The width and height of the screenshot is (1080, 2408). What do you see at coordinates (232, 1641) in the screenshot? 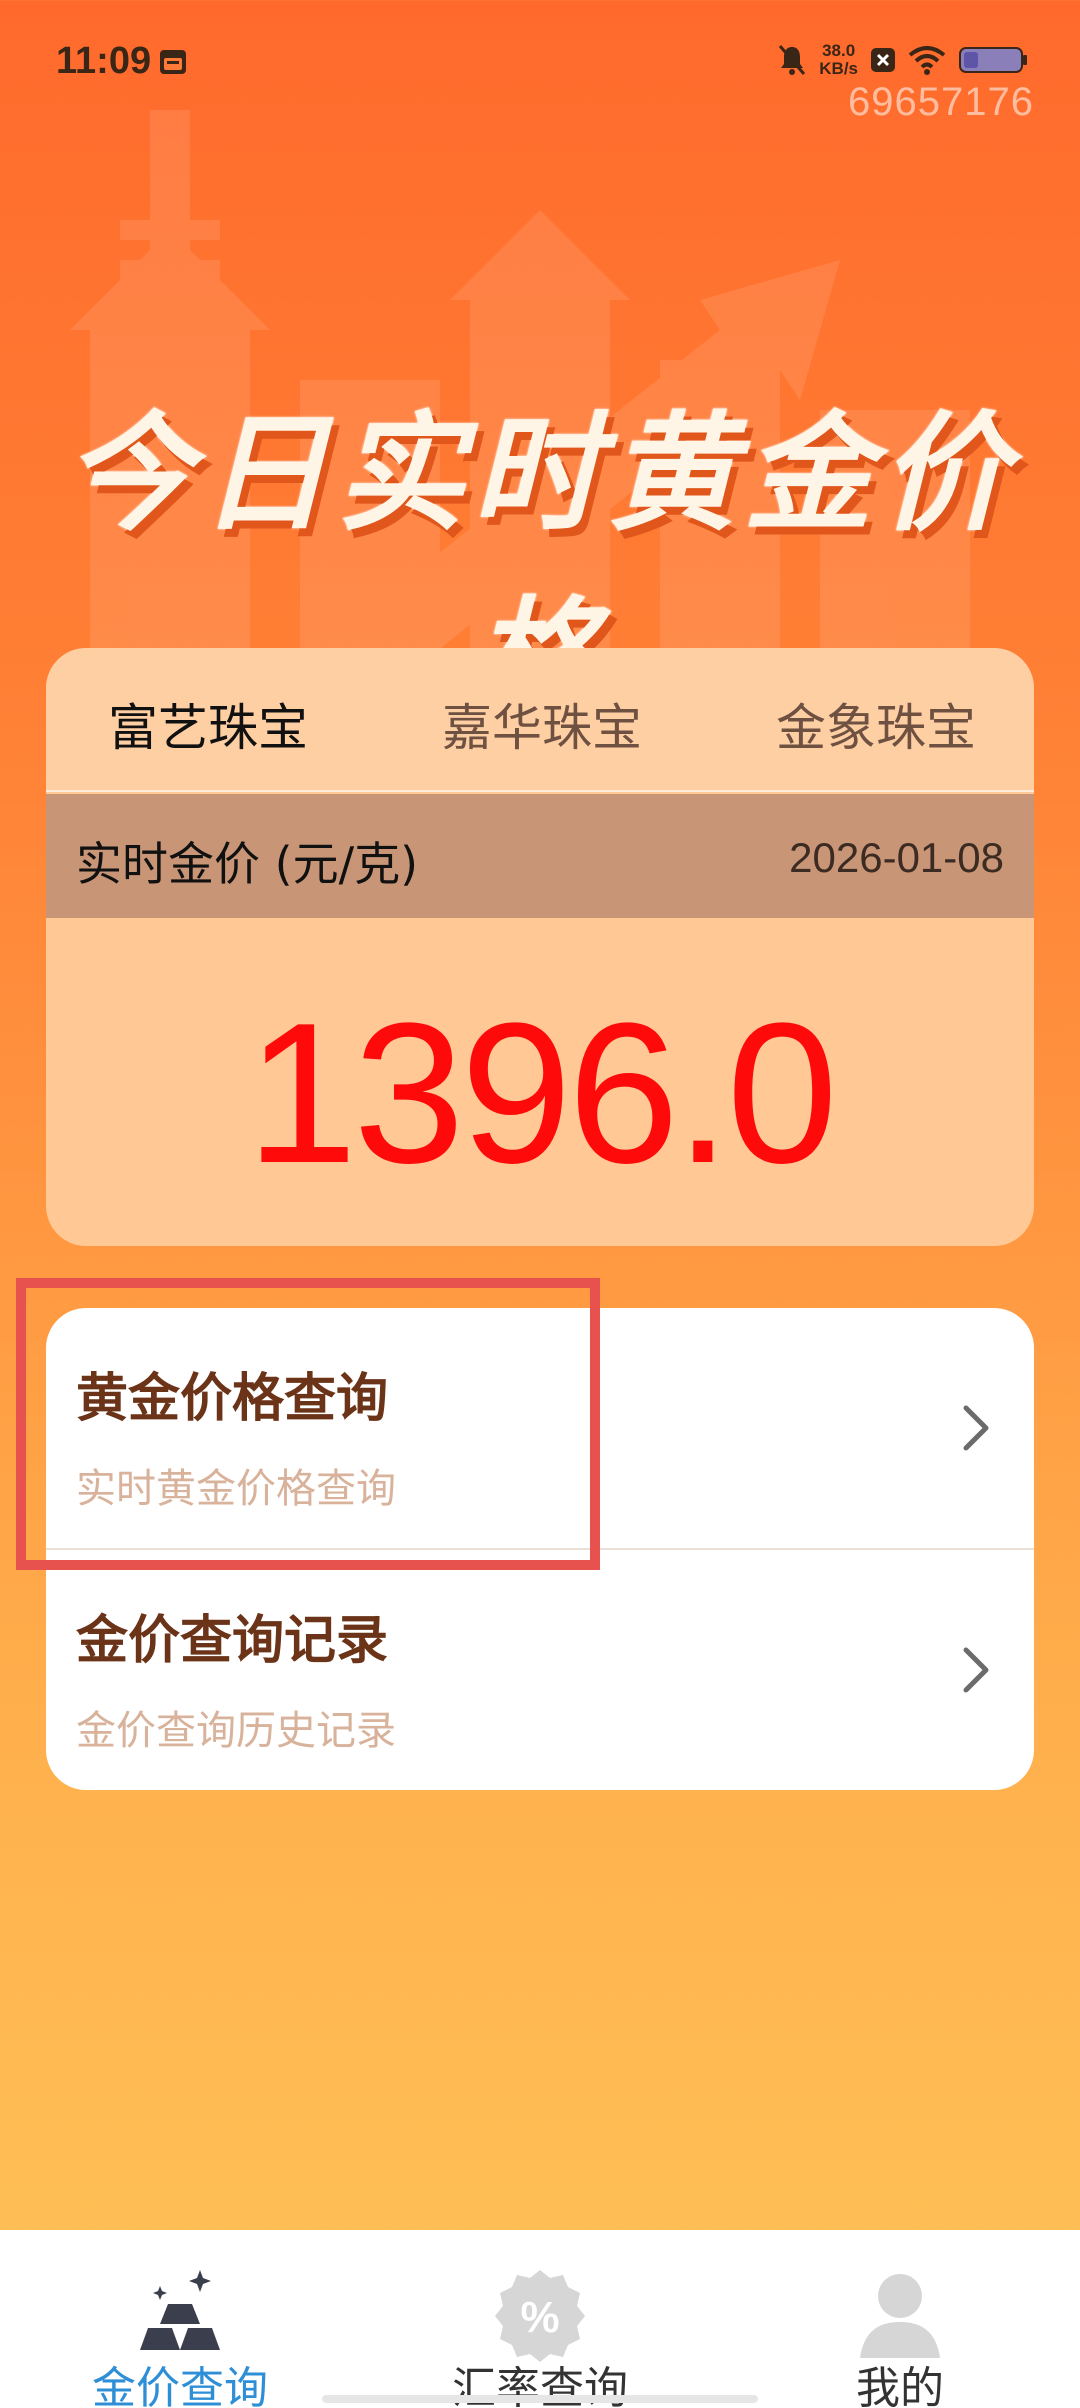
I see `menu-item-title: 金价查询记录` at bounding box center [232, 1641].